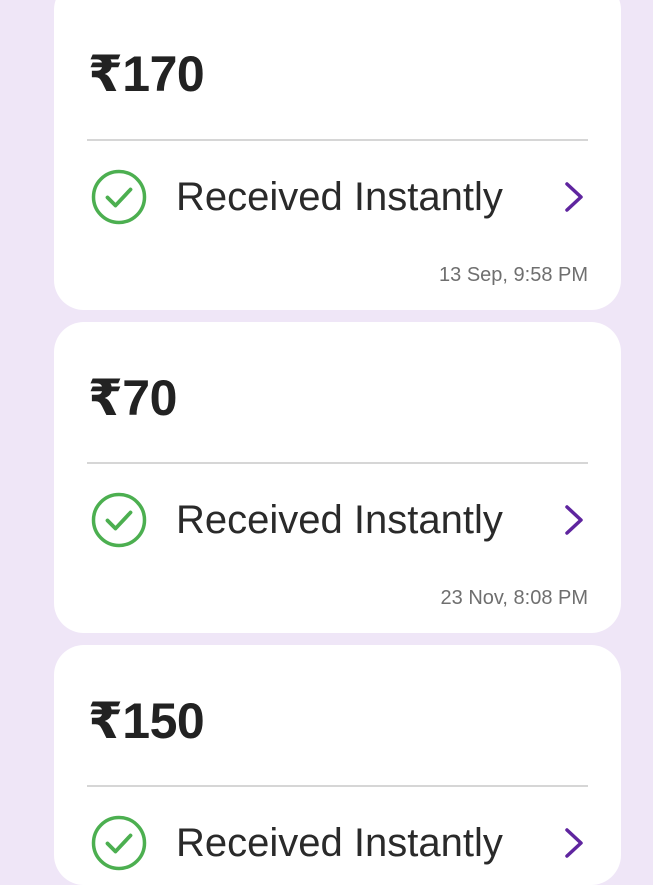  Describe the element at coordinates (132, 398) in the screenshot. I see `transaction-amount: ₹70` at that location.